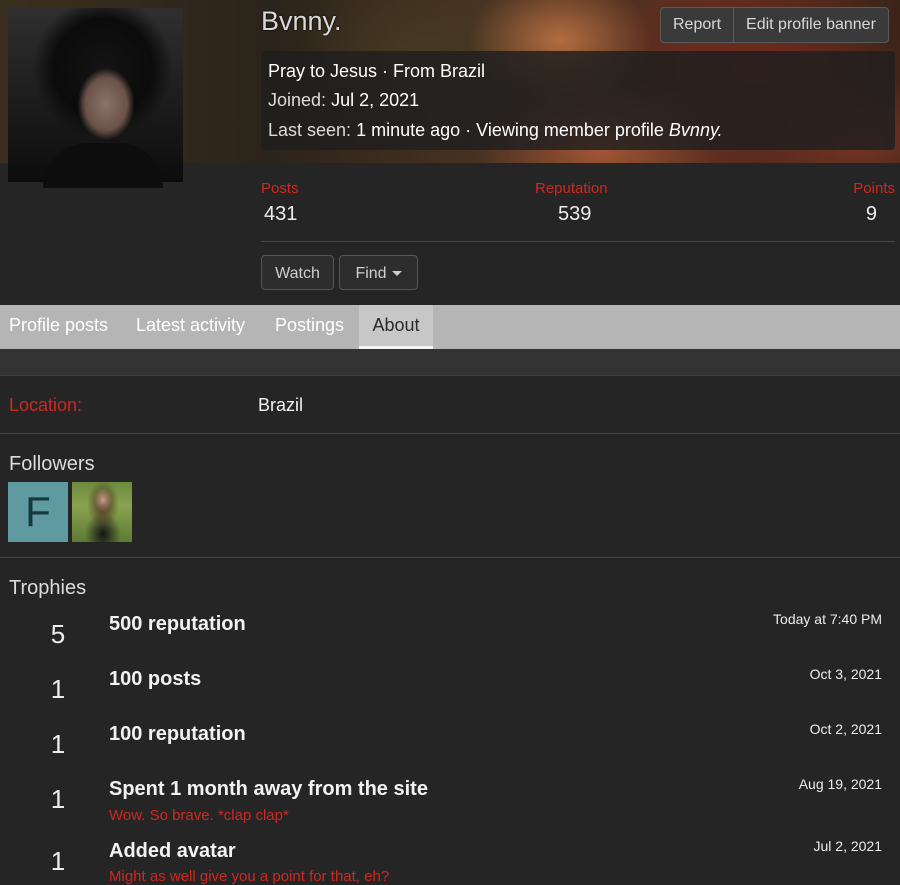 Image resolution: width=900 pixels, height=885 pixels. Describe the element at coordinates (95, 98) in the screenshot. I see `user-avatar` at that location.